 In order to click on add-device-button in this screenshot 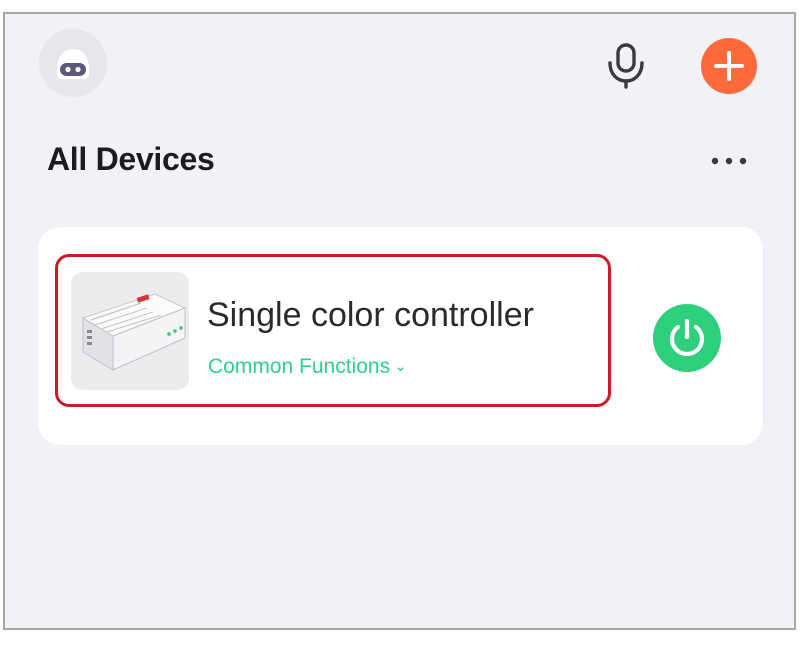, I will do `click(729, 66)`.